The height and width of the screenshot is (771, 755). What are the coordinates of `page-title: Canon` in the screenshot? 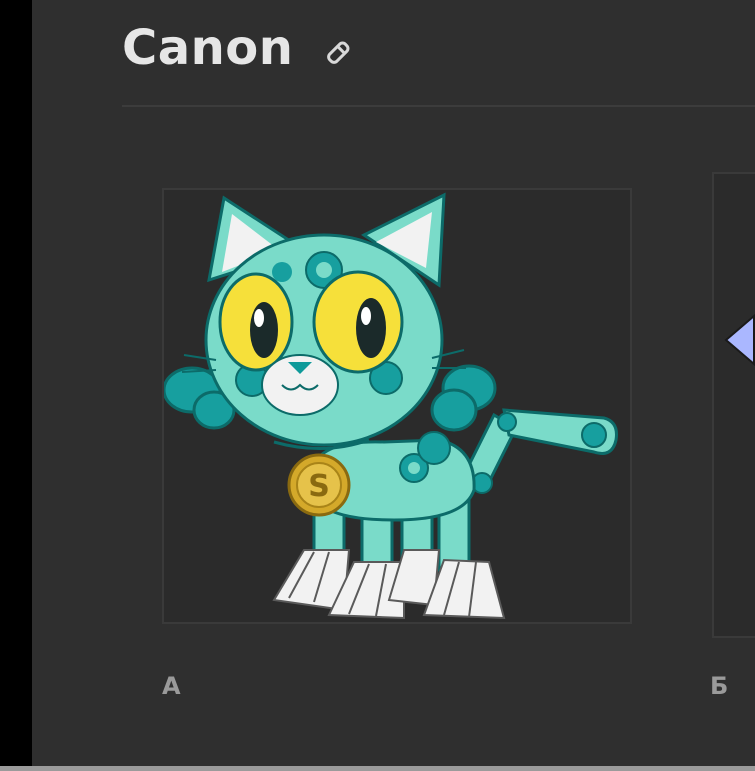 It's located at (208, 48).